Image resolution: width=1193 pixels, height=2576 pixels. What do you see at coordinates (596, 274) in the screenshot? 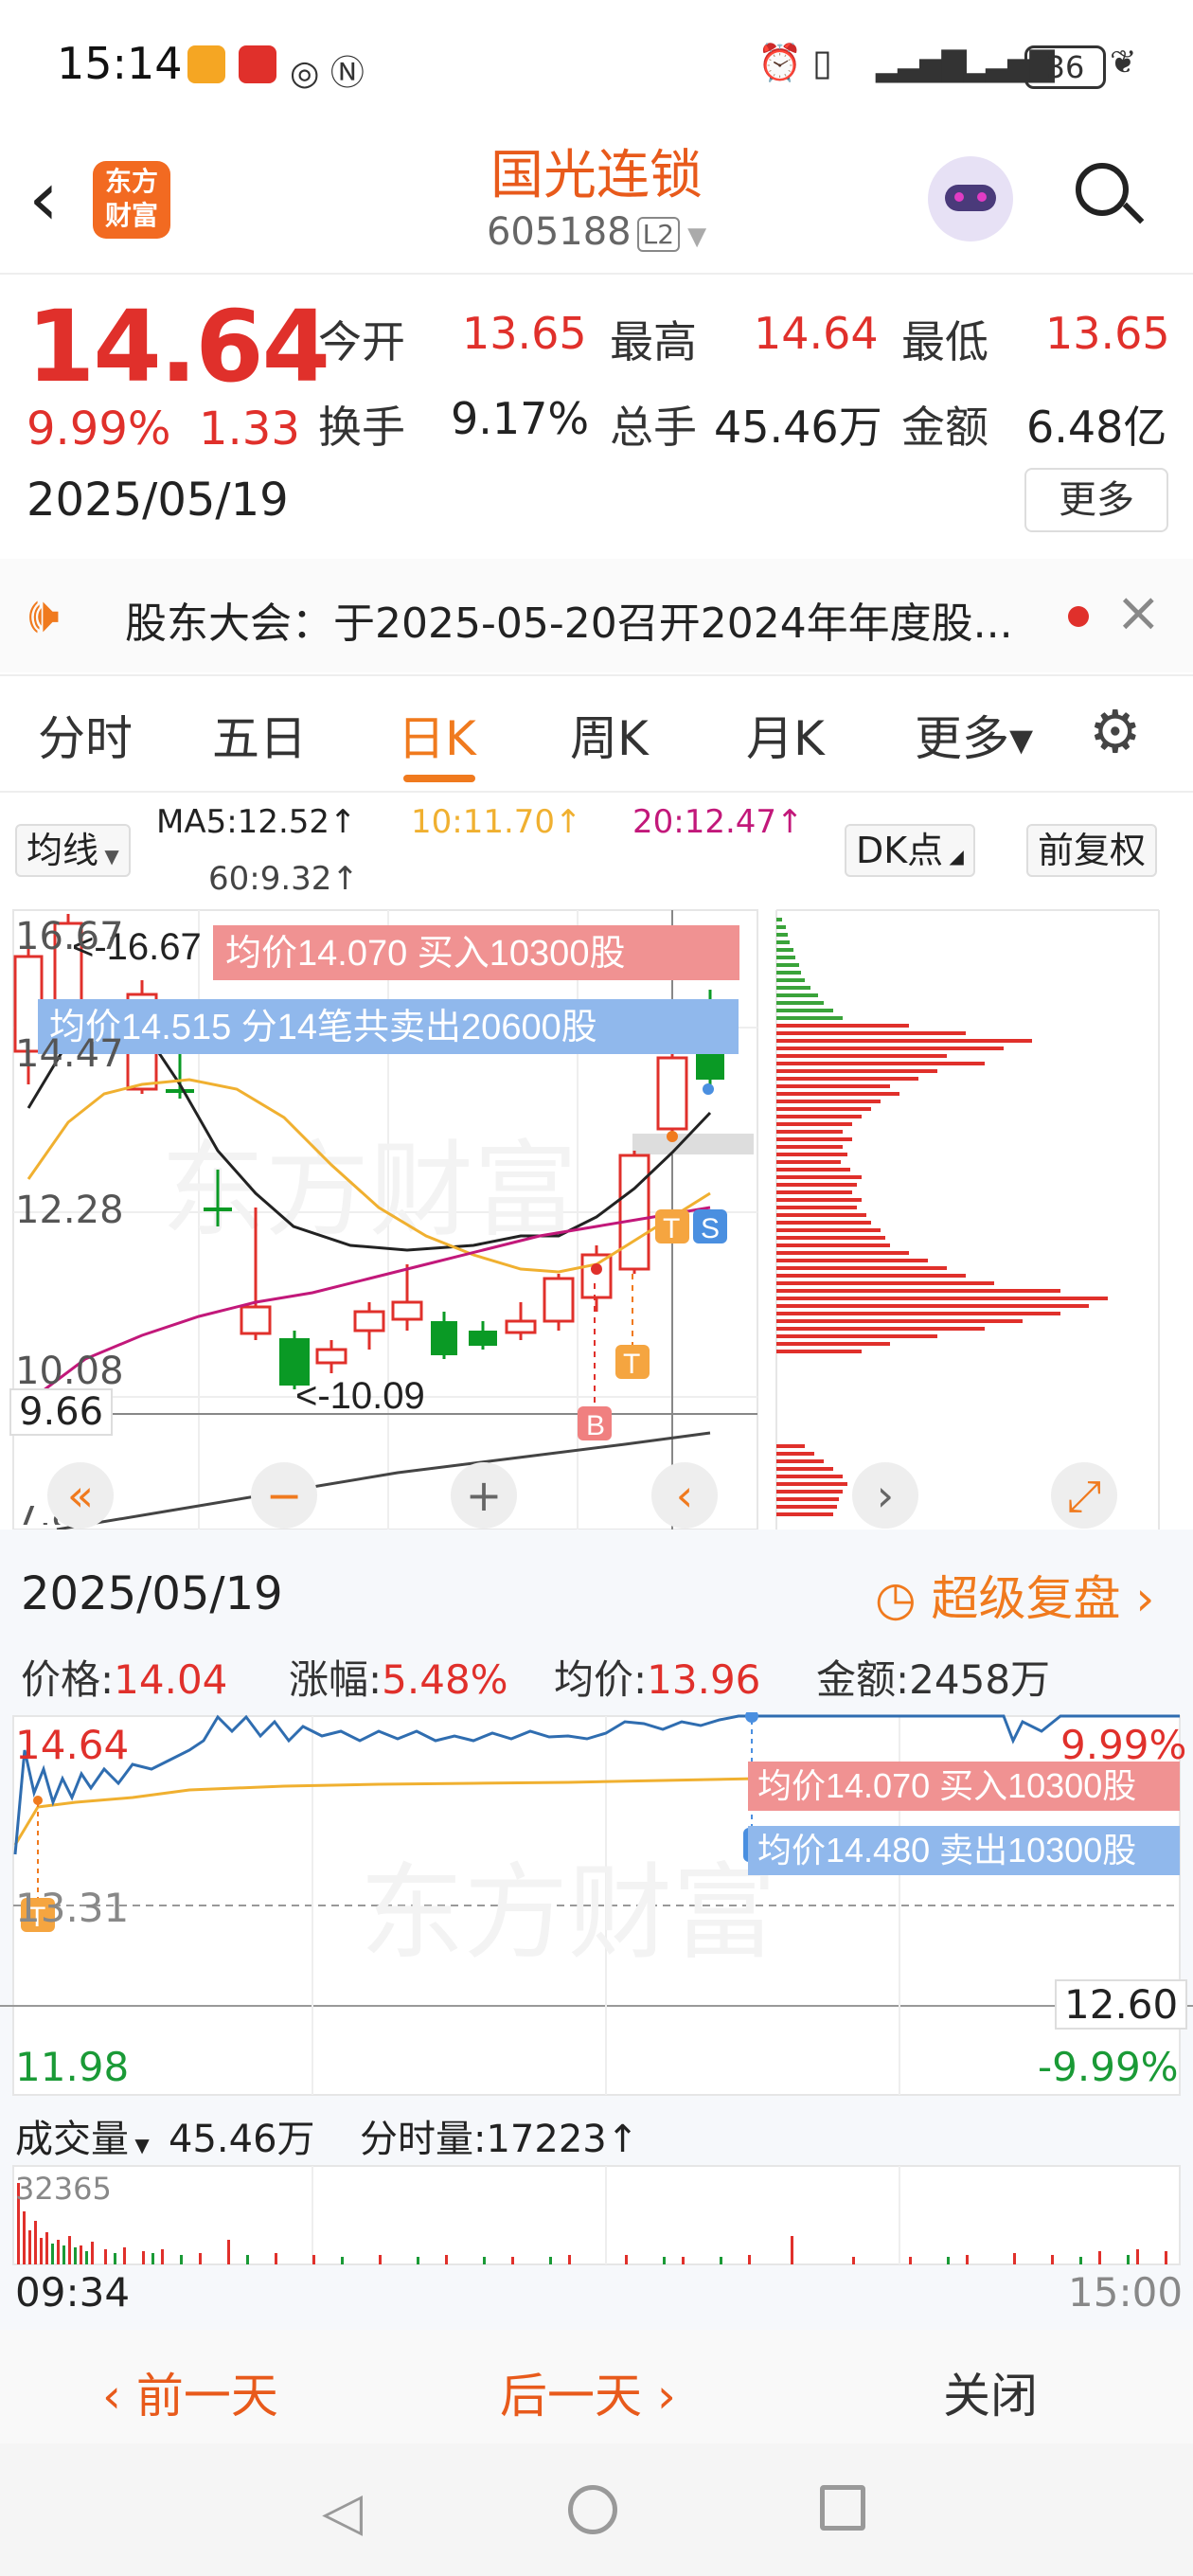
I see `header-divider` at bounding box center [596, 274].